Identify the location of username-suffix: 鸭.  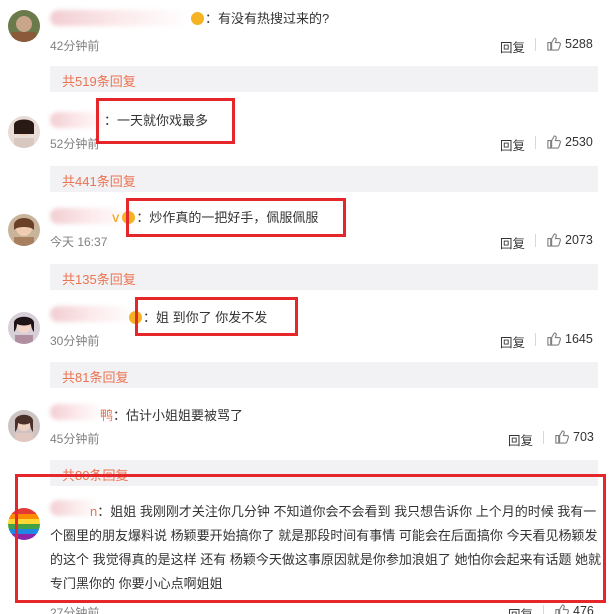
(106, 415).